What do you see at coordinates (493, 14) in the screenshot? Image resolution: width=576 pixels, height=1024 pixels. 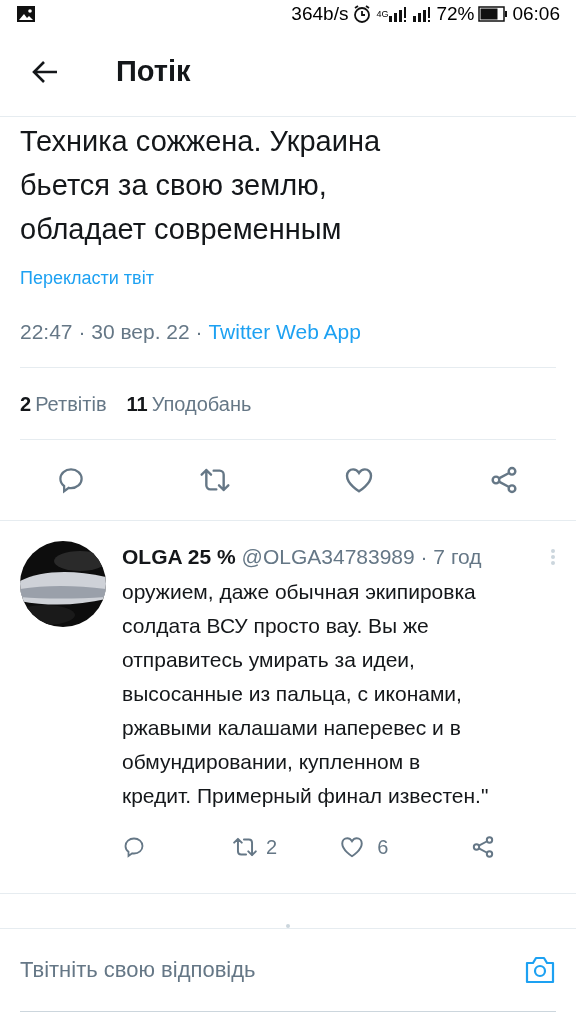 I see `battery-icon` at bounding box center [493, 14].